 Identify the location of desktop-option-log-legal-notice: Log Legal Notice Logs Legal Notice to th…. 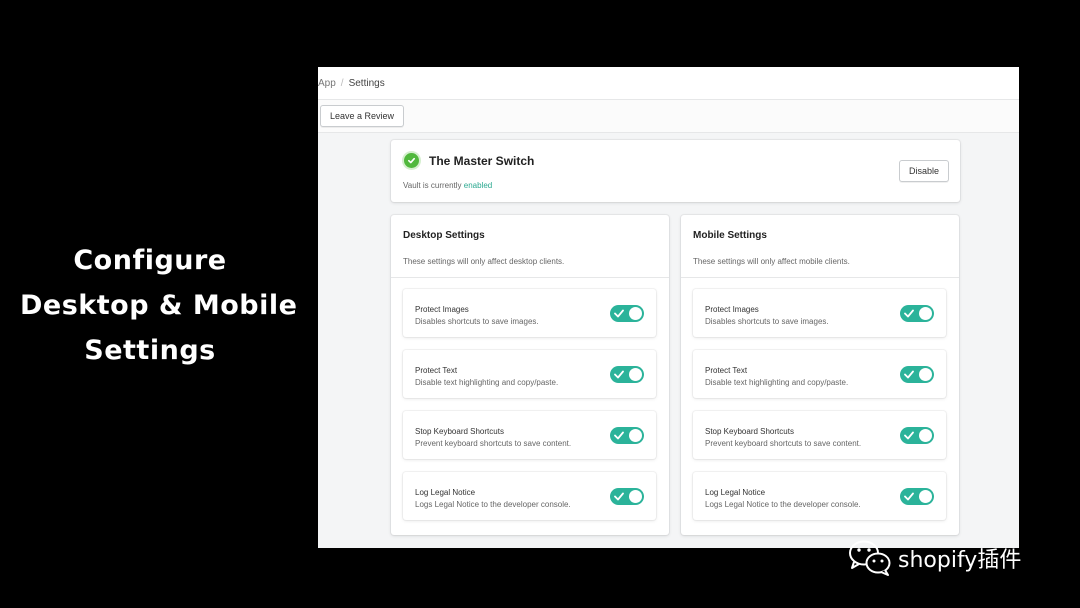
(529, 496).